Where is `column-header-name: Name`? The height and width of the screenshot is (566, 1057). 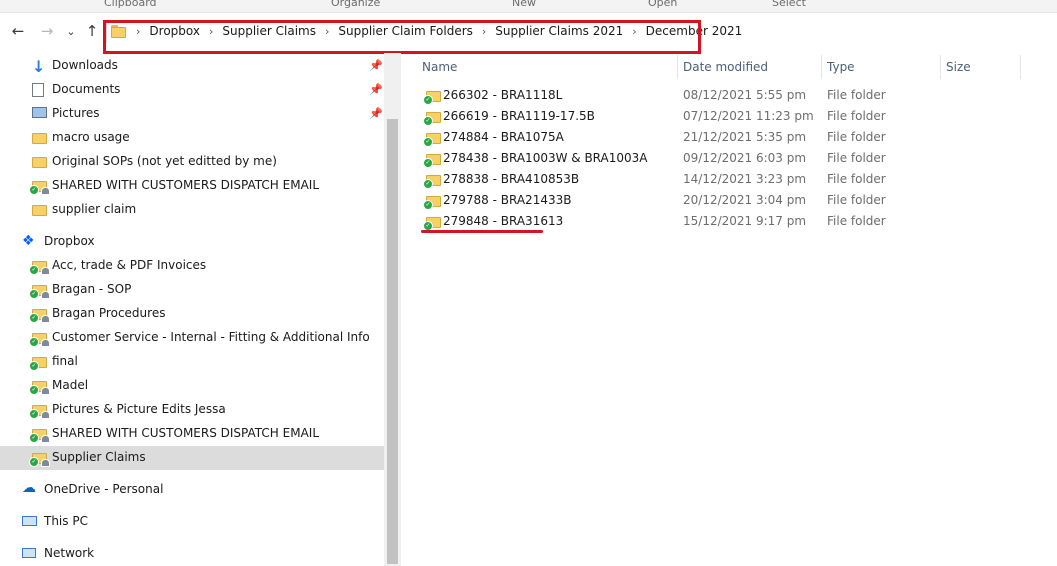 column-header-name: Name is located at coordinates (439, 67).